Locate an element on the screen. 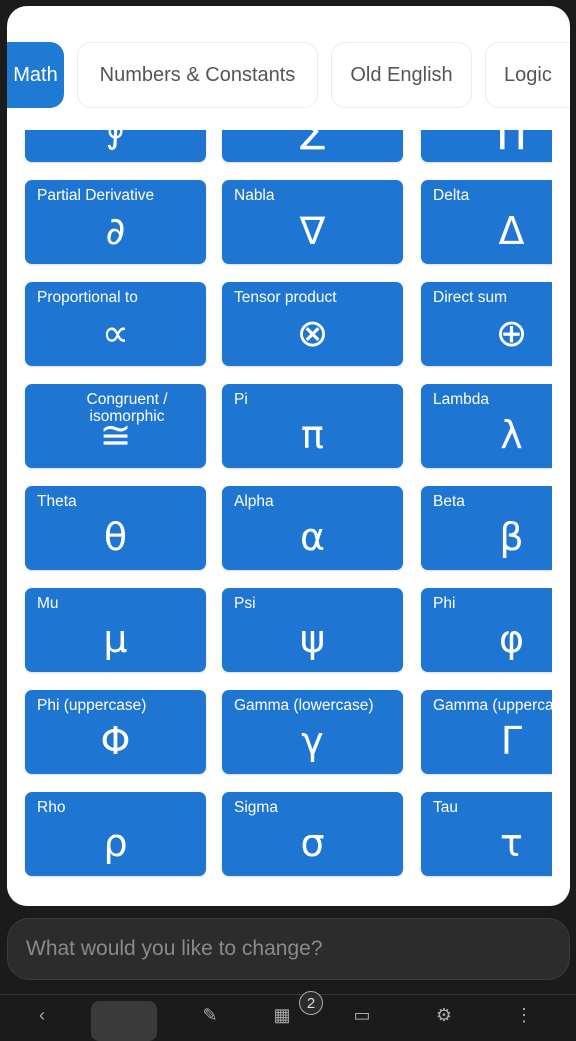 This screenshot has height=1041, width=576. symbol-glyph: φ is located at coordinates (511, 639).